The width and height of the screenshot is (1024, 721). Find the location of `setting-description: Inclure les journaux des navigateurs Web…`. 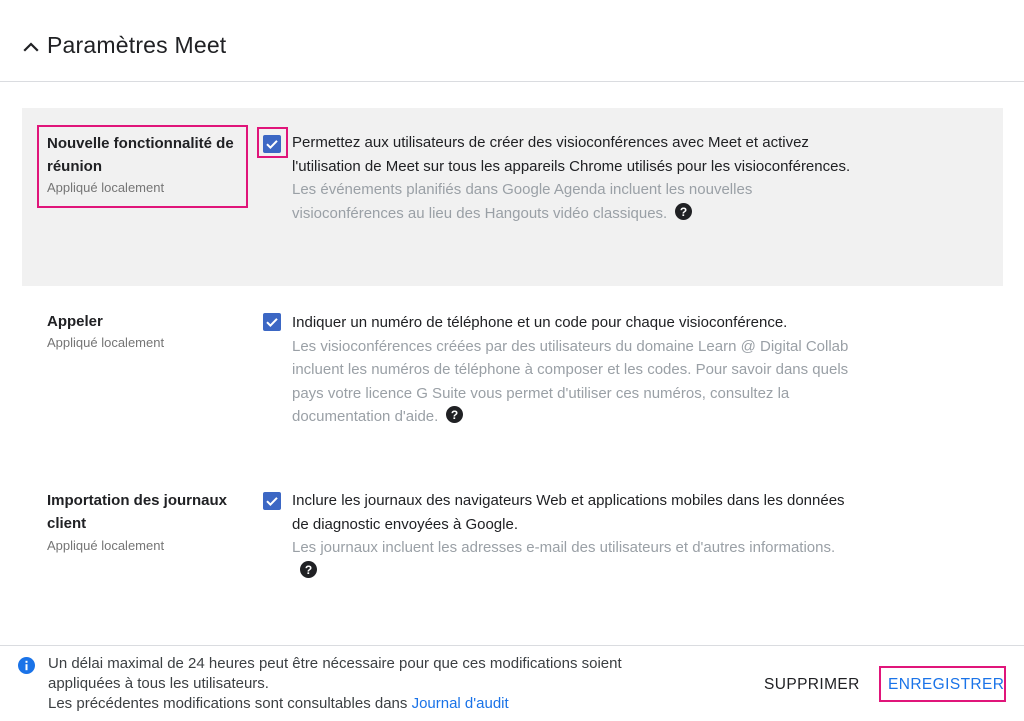

setting-description: Inclure les journaux des navigateurs Web… is located at coordinates (572, 536).